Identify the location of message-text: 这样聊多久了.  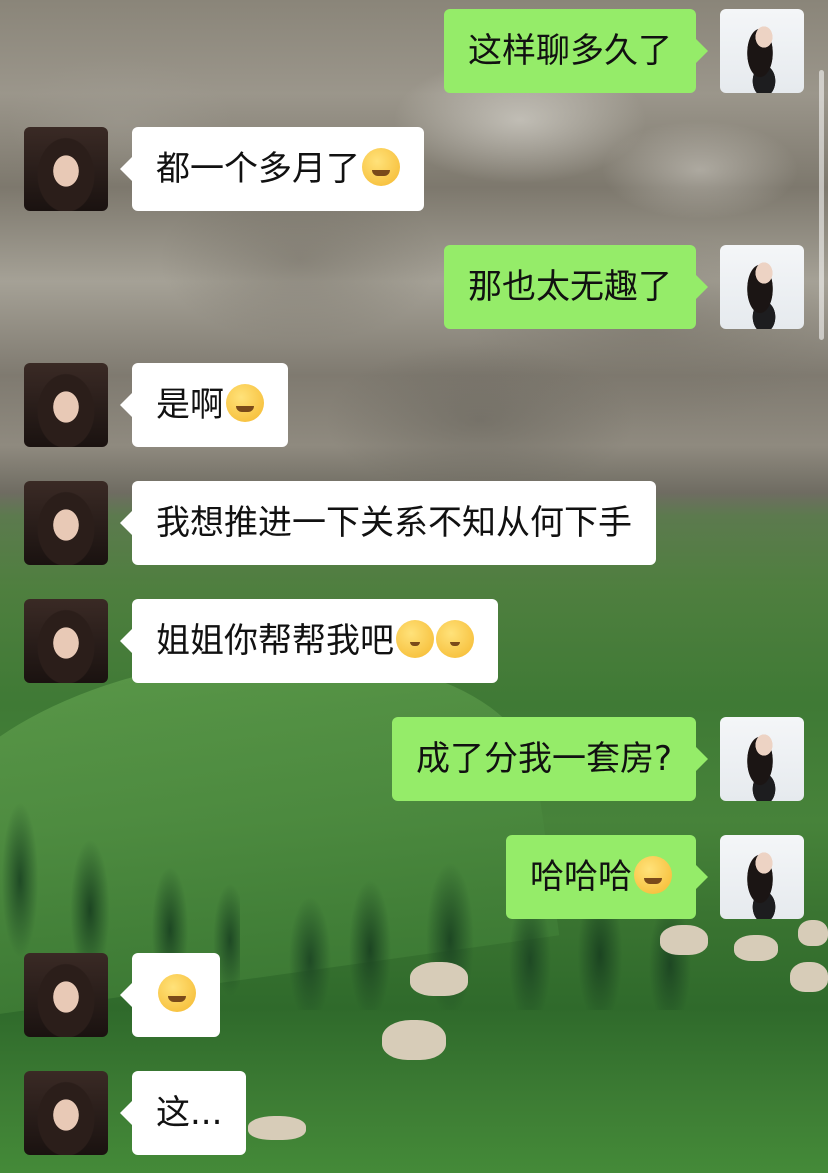
(570, 51).